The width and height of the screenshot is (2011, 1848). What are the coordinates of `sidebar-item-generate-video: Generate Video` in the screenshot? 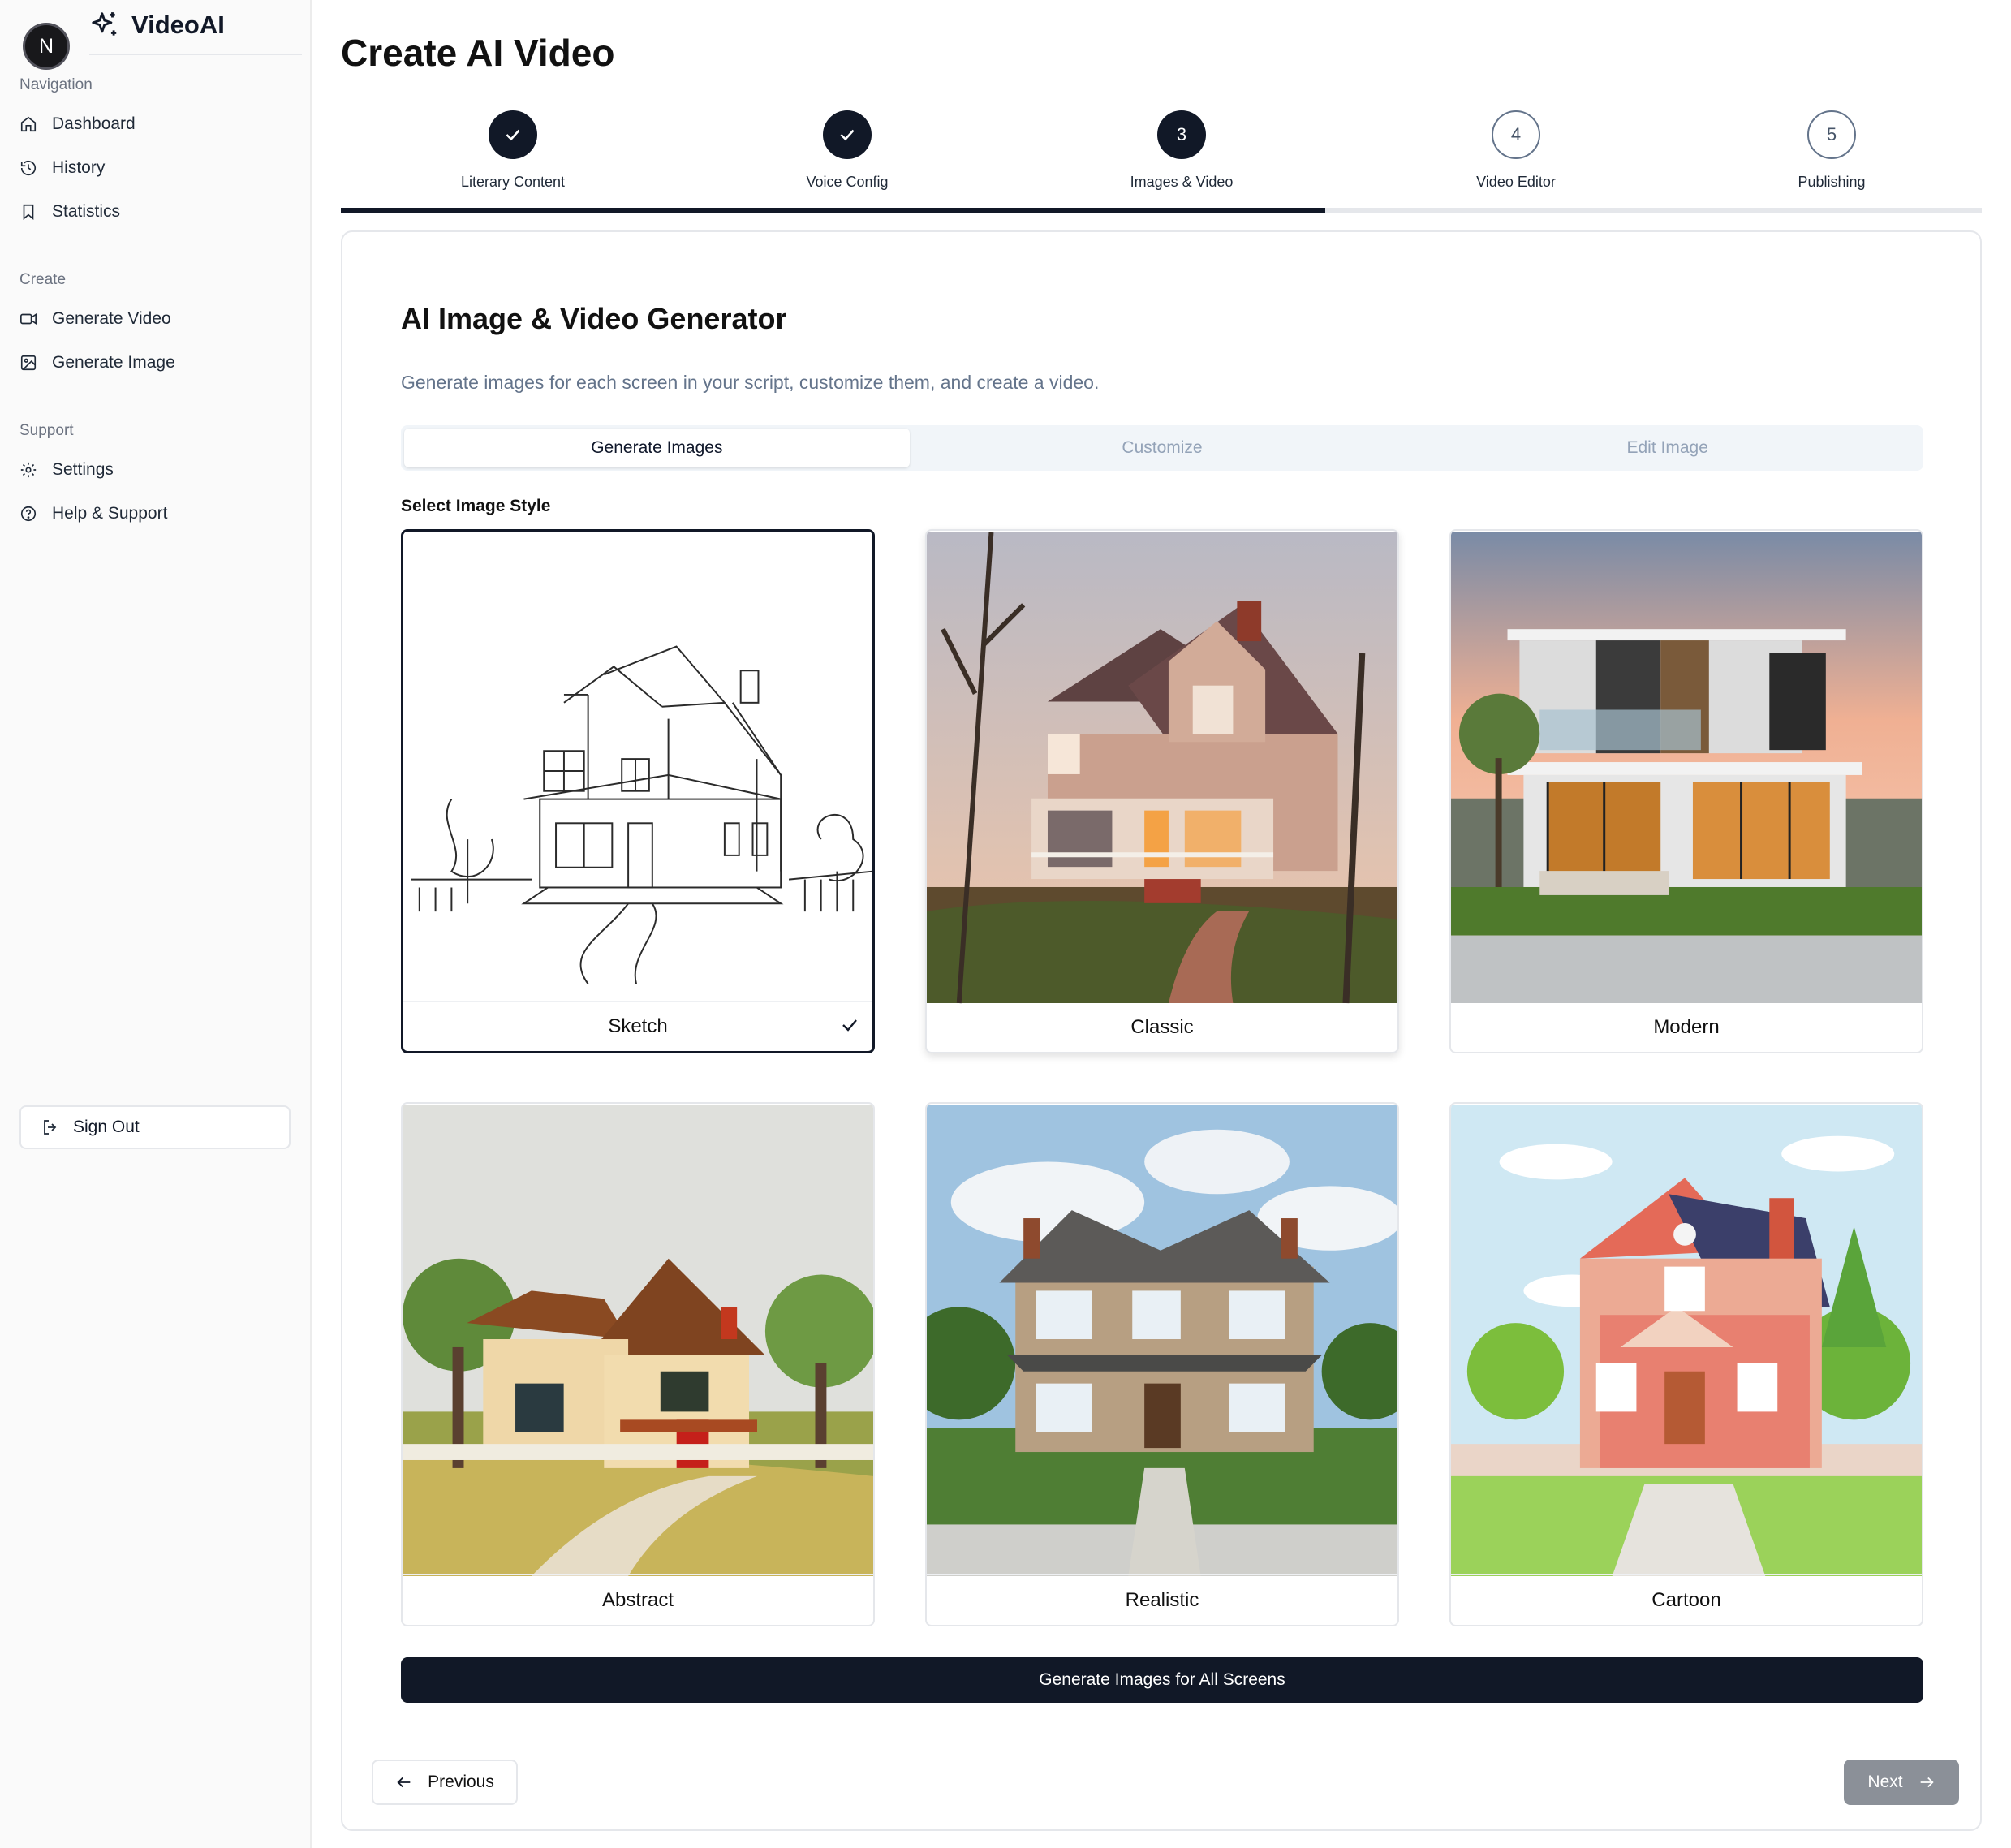 It's located at (95, 319).